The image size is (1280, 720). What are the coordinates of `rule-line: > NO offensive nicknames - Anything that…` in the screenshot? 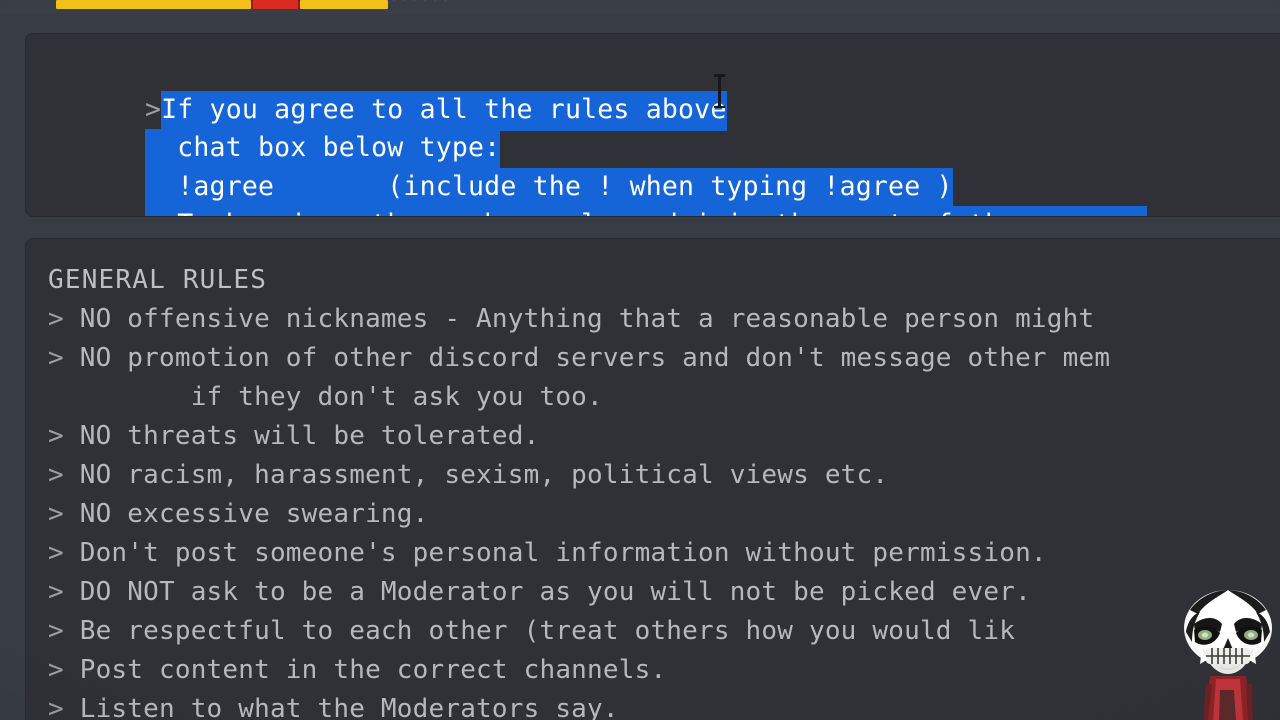 It's located at (653, 319).